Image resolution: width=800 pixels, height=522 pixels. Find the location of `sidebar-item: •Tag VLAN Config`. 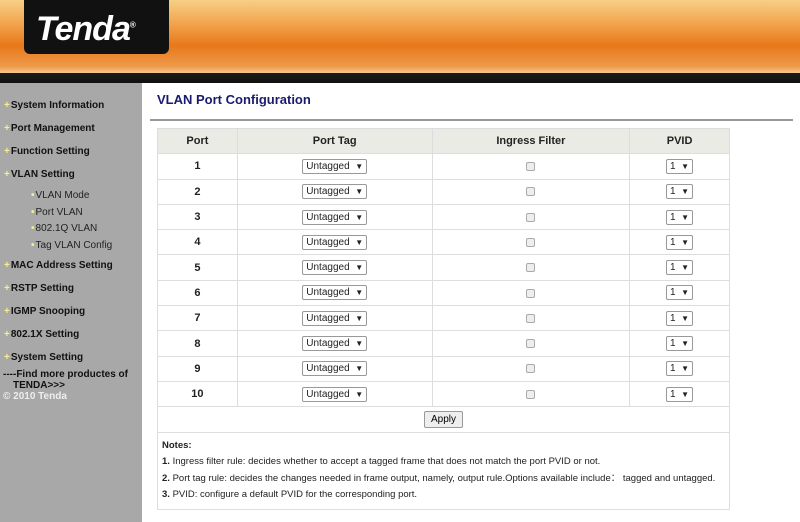

sidebar-item: •Tag VLAN Config is located at coordinates (71, 245).